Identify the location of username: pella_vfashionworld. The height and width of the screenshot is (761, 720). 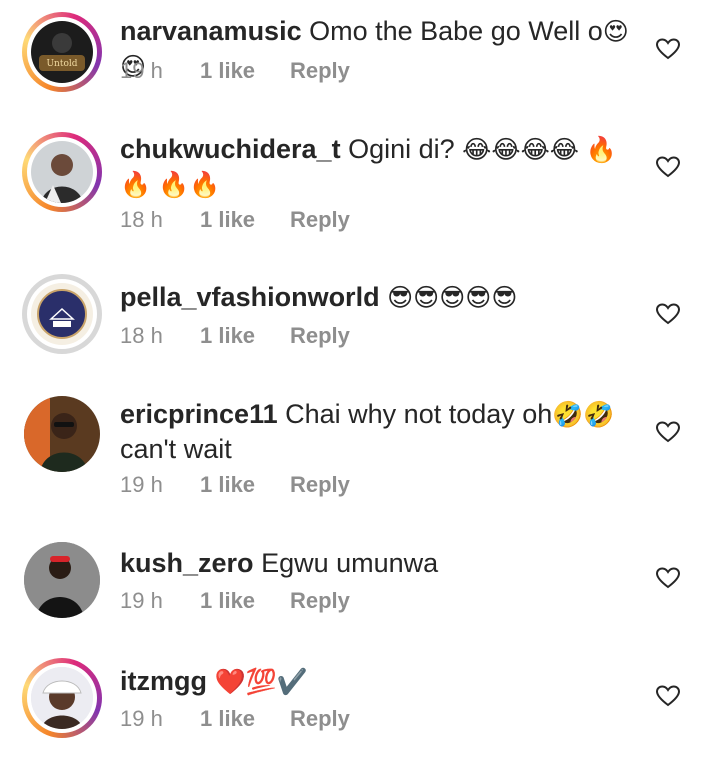
(250, 297).